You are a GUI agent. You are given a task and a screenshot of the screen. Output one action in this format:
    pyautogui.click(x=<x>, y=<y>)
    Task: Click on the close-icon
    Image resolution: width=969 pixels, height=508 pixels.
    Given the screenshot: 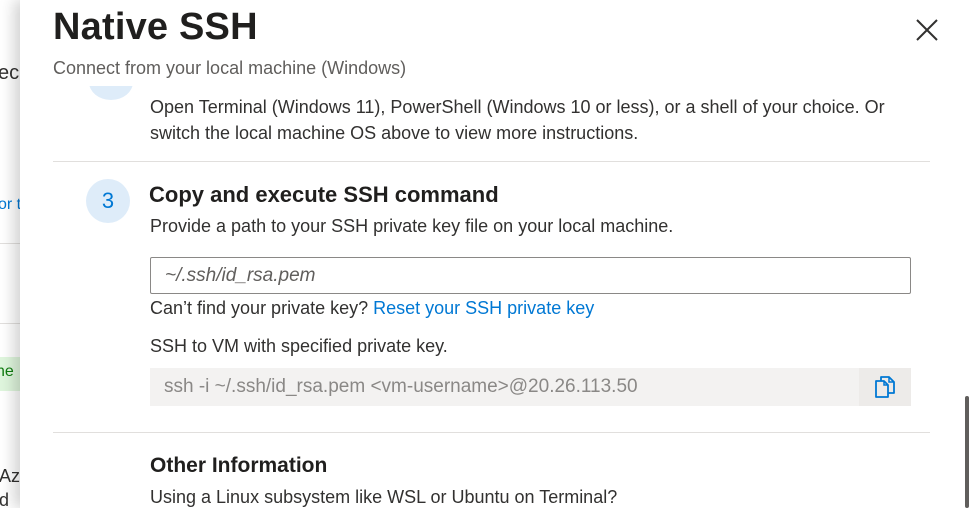 What is the action you would take?
    pyautogui.click(x=927, y=30)
    